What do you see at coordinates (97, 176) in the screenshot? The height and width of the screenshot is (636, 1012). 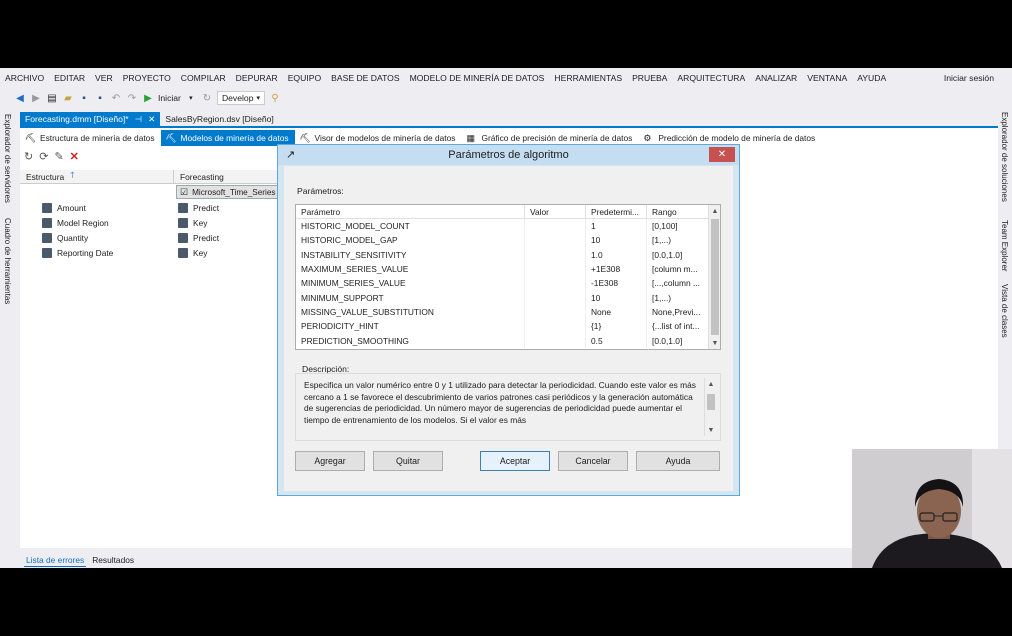 I see `structure-header: Estructura 🡑` at bounding box center [97, 176].